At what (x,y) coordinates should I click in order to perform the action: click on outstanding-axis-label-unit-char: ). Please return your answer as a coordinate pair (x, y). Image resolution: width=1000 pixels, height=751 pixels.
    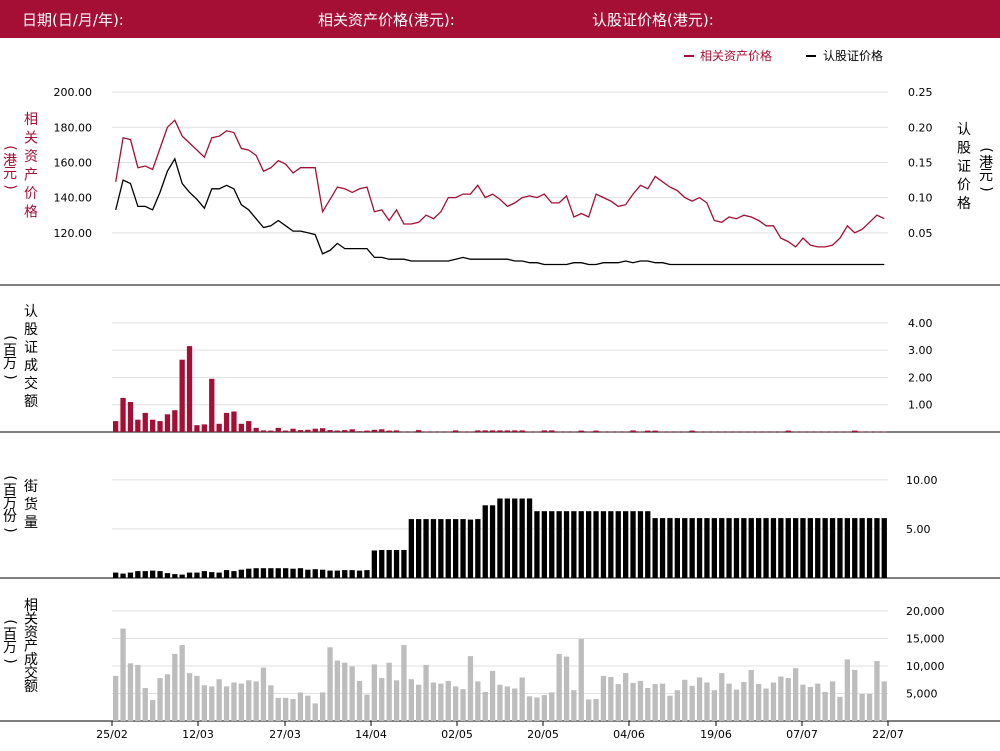
    Looking at the image, I should click on (10, 529).